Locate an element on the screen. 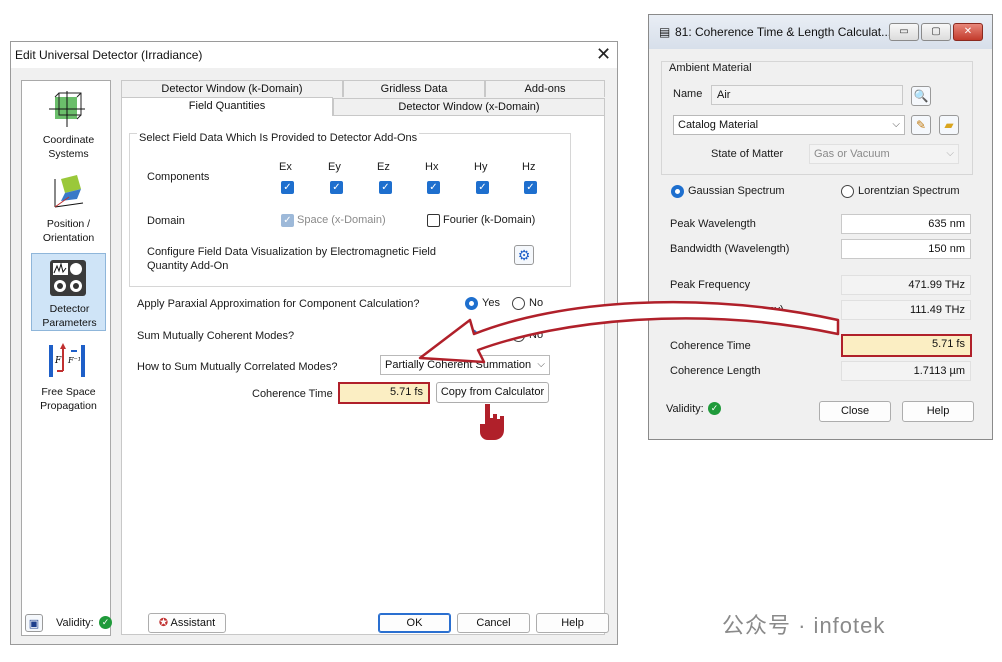  watermark-text: 公众号 · infotek is located at coordinates (804, 625).